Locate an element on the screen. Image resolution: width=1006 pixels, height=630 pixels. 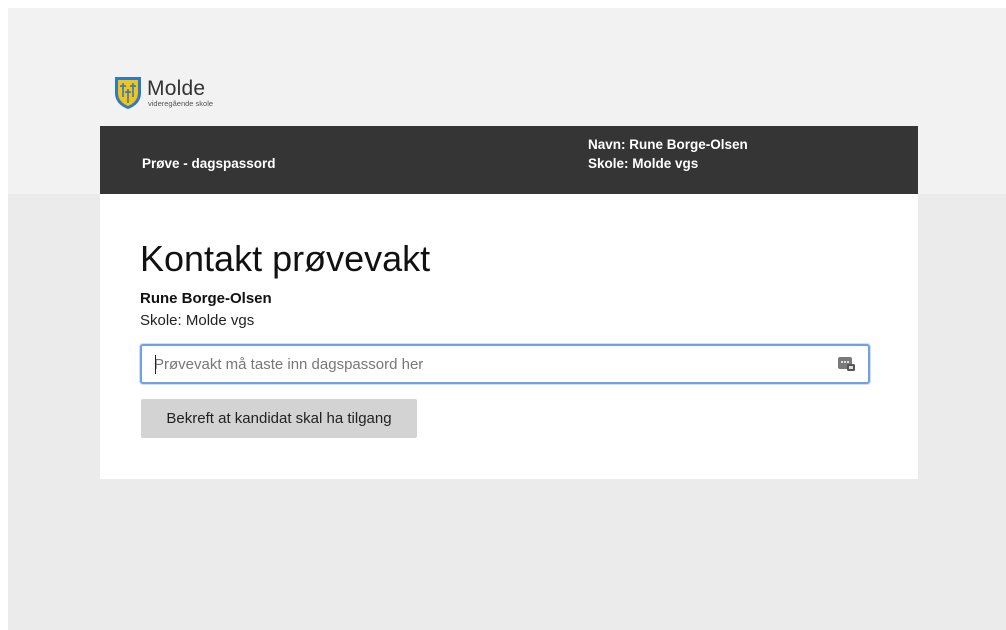
password-field is located at coordinates (505, 364).